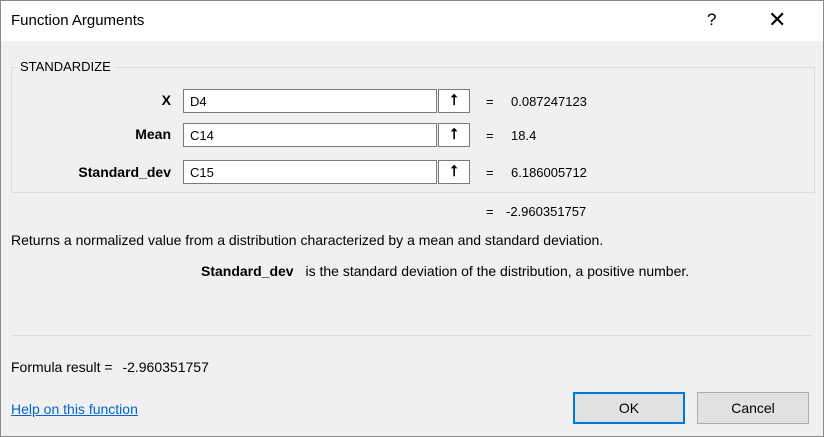 The image size is (824, 437). Describe the element at coordinates (310, 172) in the screenshot. I see `arg-input-standard-dev: C15` at that location.